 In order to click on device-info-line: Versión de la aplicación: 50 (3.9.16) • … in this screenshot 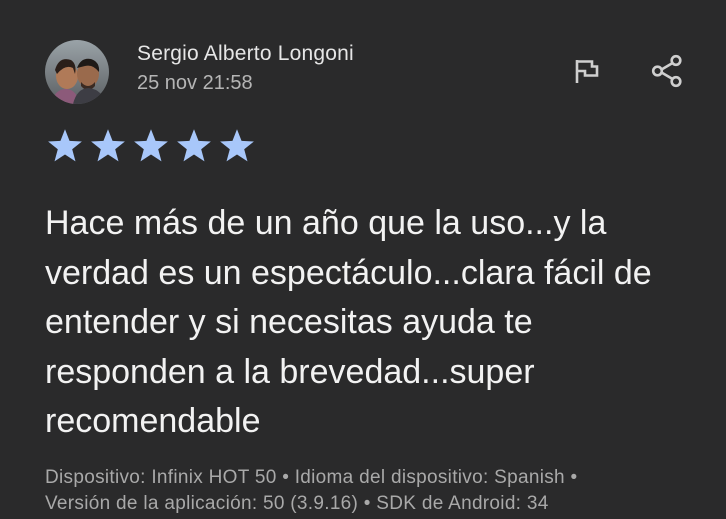, I will do `click(297, 503)`.